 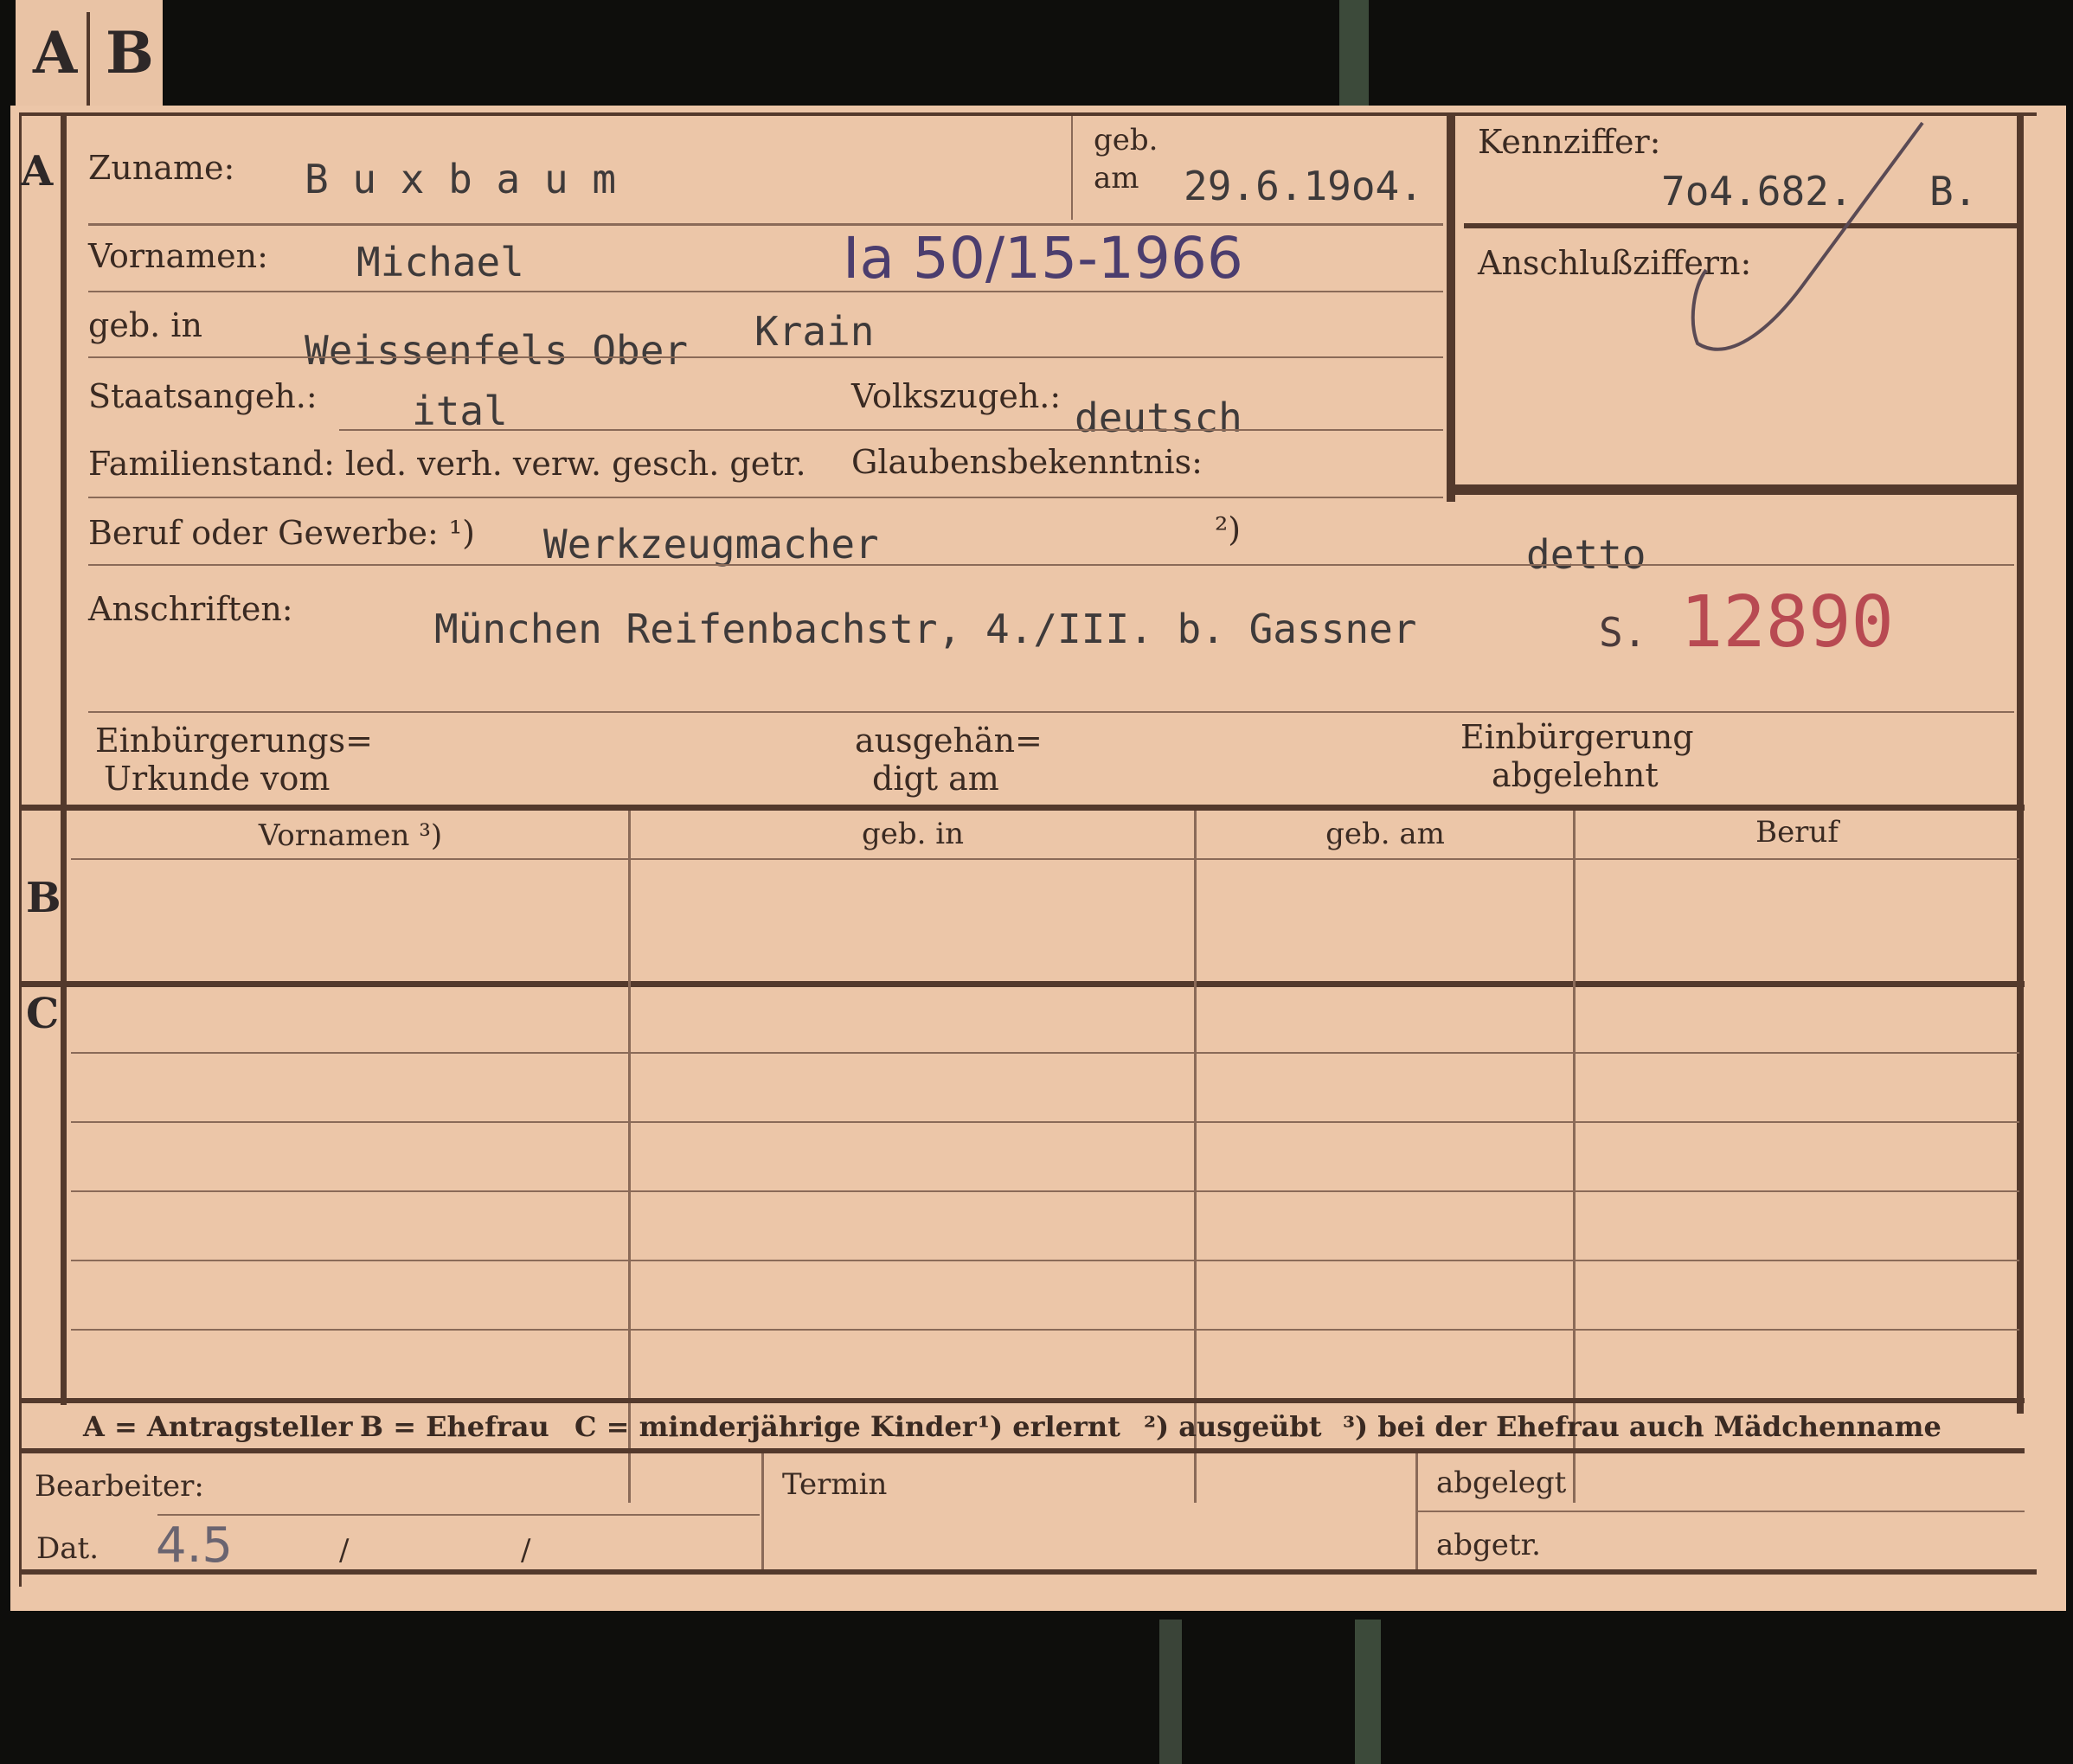 I want to click on ausgehaen-label-2: digt am, so click(x=935, y=779).